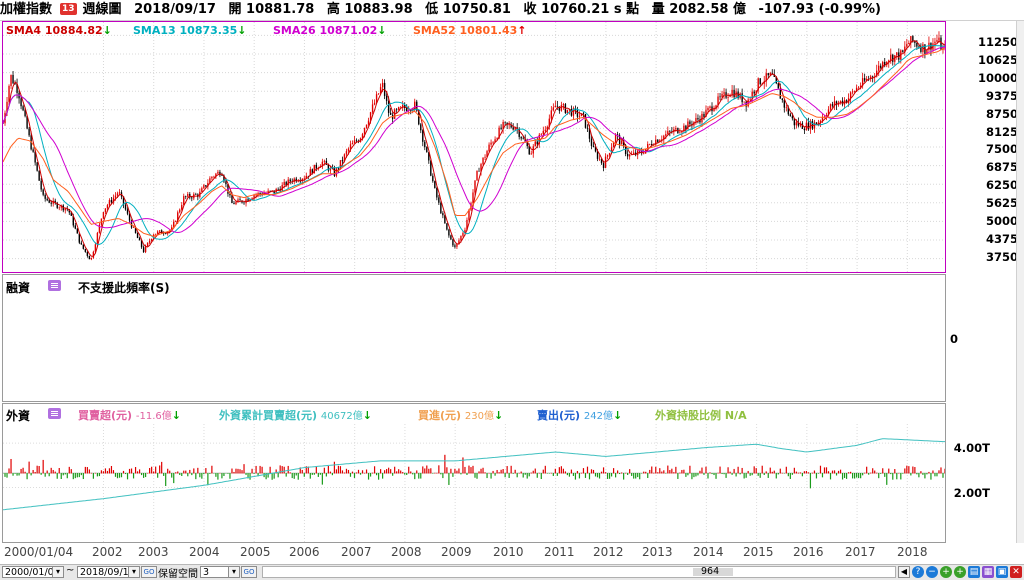 The width and height of the screenshot is (1024, 580). I want to click on close-icon: ✕, so click(1016, 572).